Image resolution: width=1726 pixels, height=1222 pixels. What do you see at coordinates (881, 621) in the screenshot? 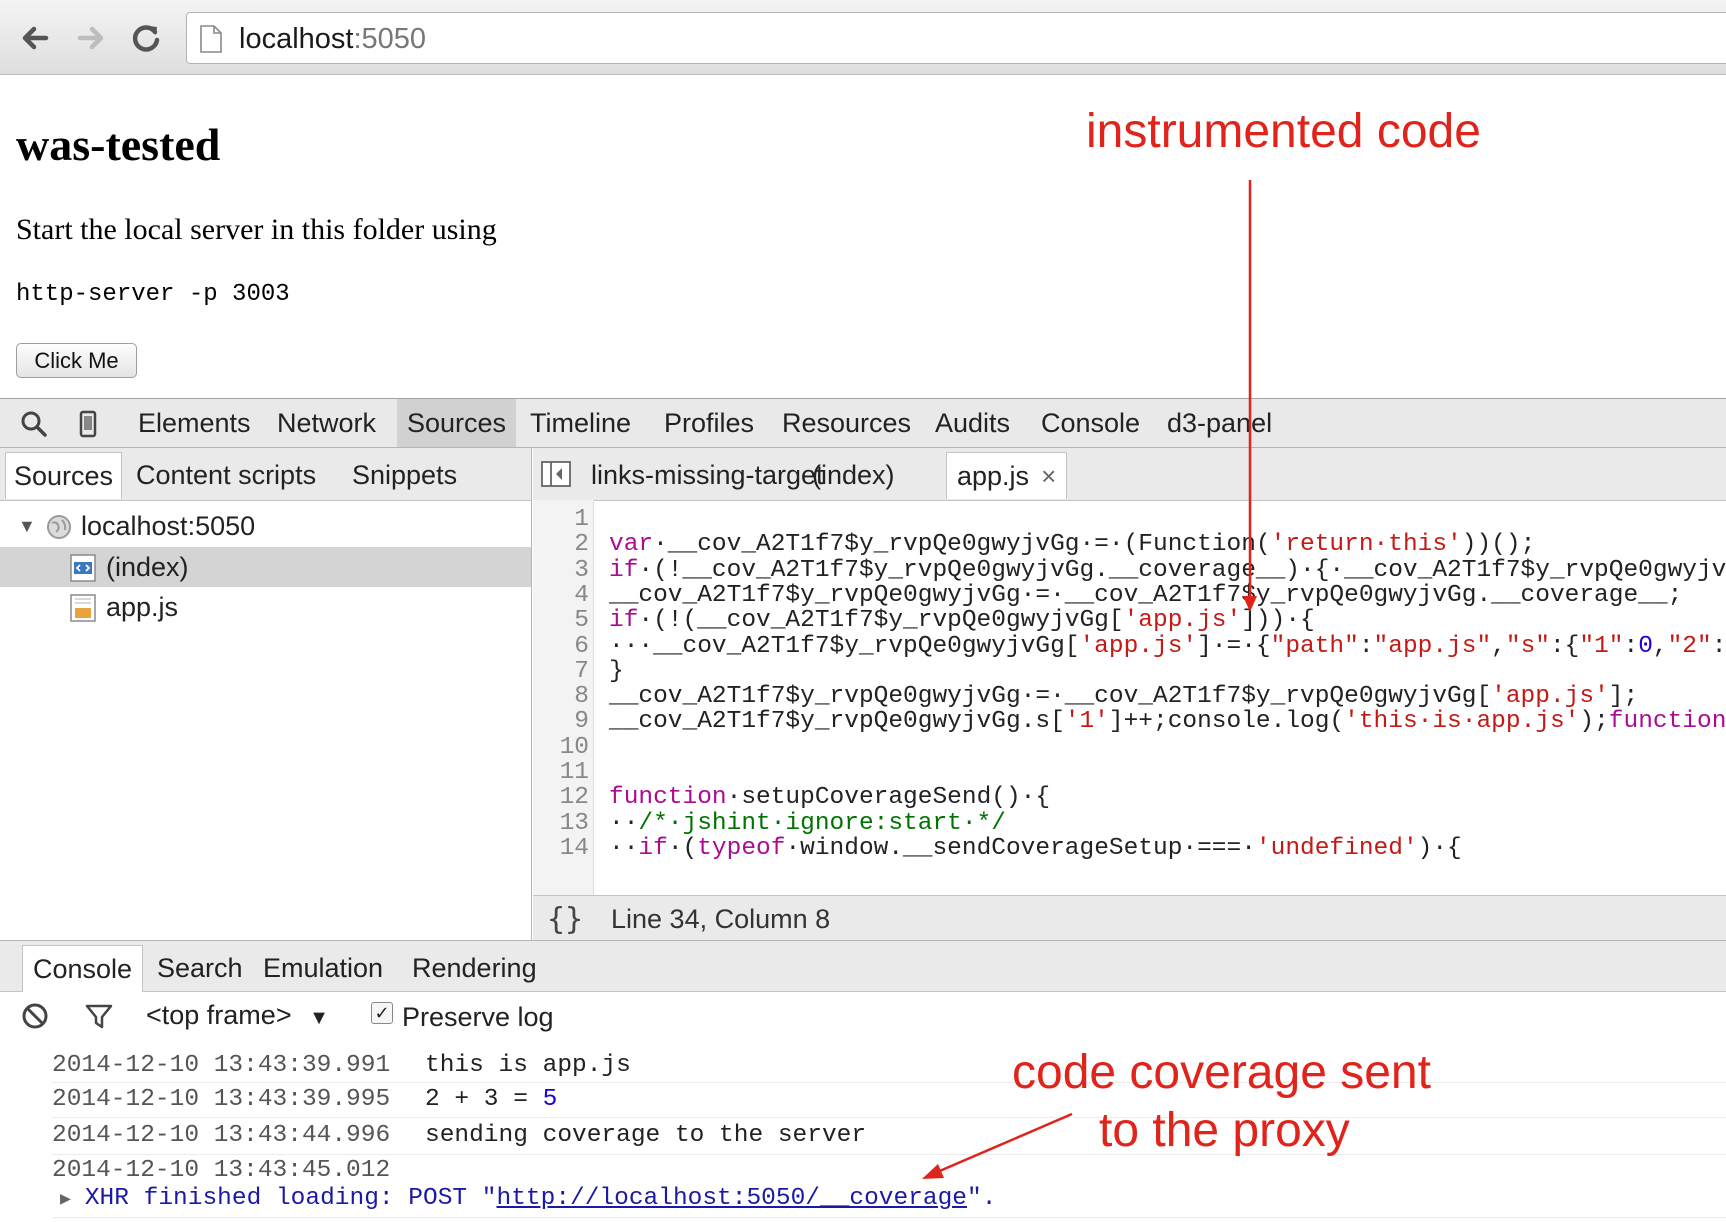
I see `code-token: ·(!(__cov_A2T1f7$y_rvpQe0gwyjvGg[` at bounding box center [881, 621].